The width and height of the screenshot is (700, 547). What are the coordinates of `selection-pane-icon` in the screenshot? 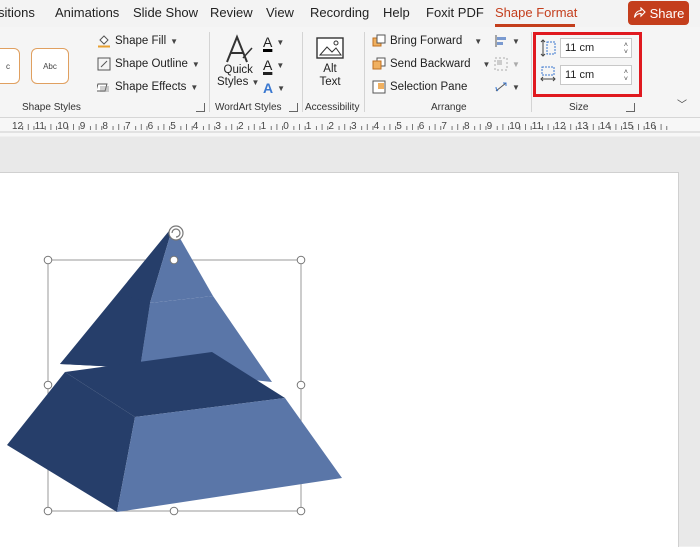 It's located at (379, 87).